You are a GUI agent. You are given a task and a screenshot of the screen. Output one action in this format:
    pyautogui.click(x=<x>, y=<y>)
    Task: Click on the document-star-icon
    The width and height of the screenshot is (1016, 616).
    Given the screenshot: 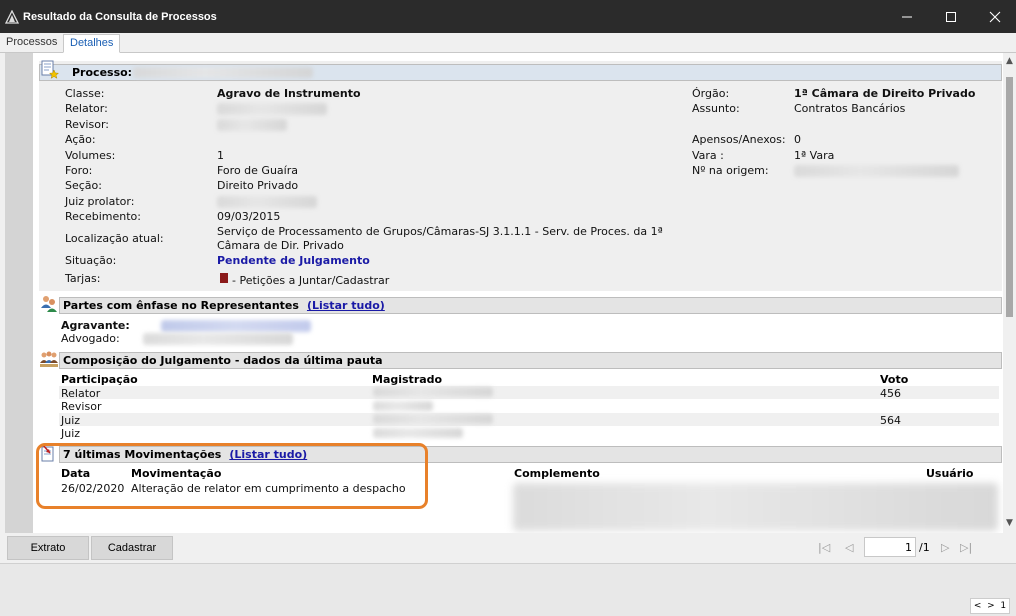 What is the action you would take?
    pyautogui.click(x=50, y=69)
    